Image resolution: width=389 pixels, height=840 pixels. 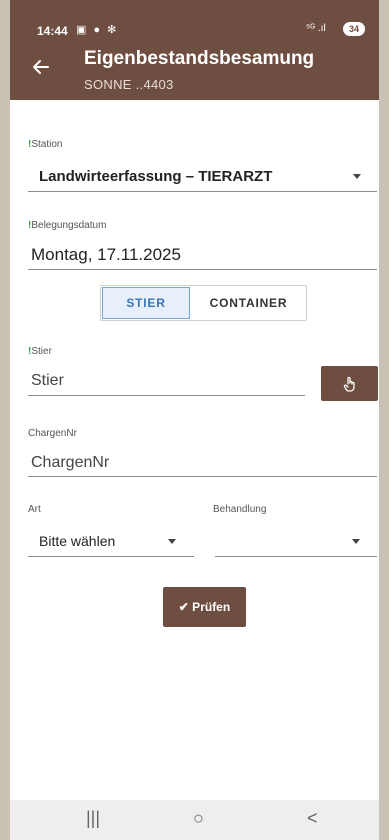 What do you see at coordinates (47, 381) in the screenshot?
I see `stier-input: Stier` at bounding box center [47, 381].